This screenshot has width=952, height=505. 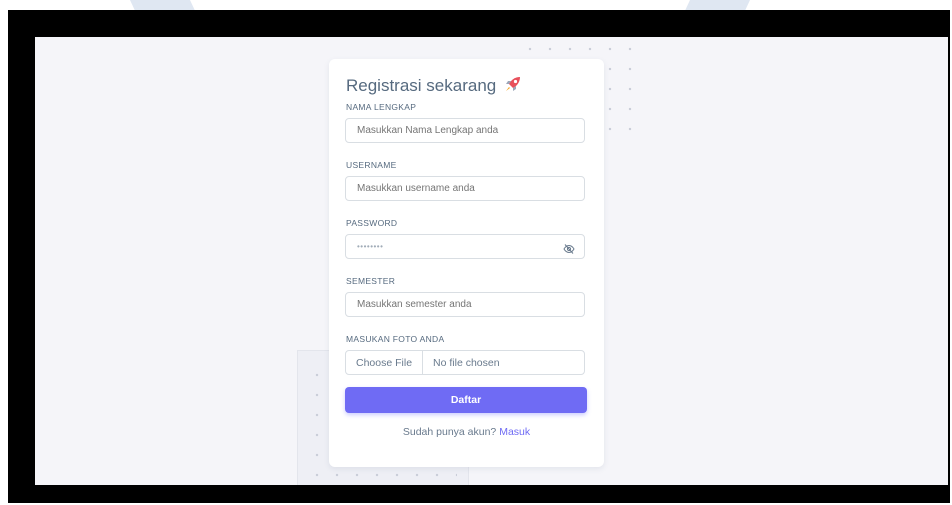 I want to click on file-status-text: No file chosen, so click(x=466, y=362).